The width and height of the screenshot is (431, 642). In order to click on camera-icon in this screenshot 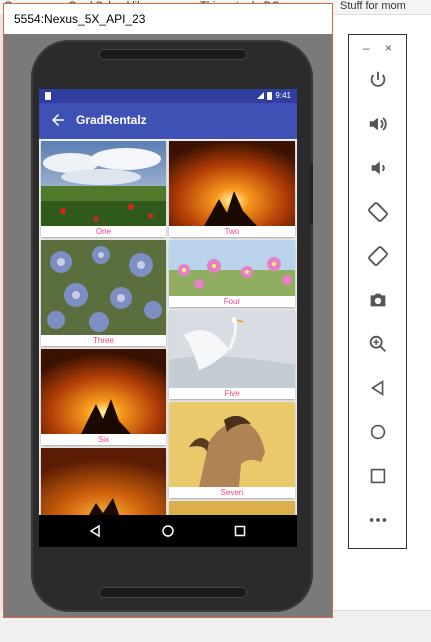, I will do `click(378, 300)`.